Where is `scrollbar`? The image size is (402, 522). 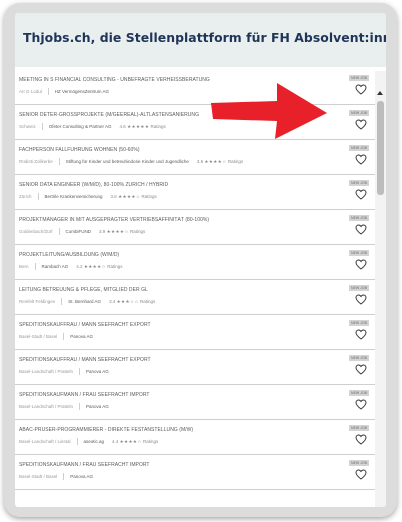 scrollbar is located at coordinates (380, 289).